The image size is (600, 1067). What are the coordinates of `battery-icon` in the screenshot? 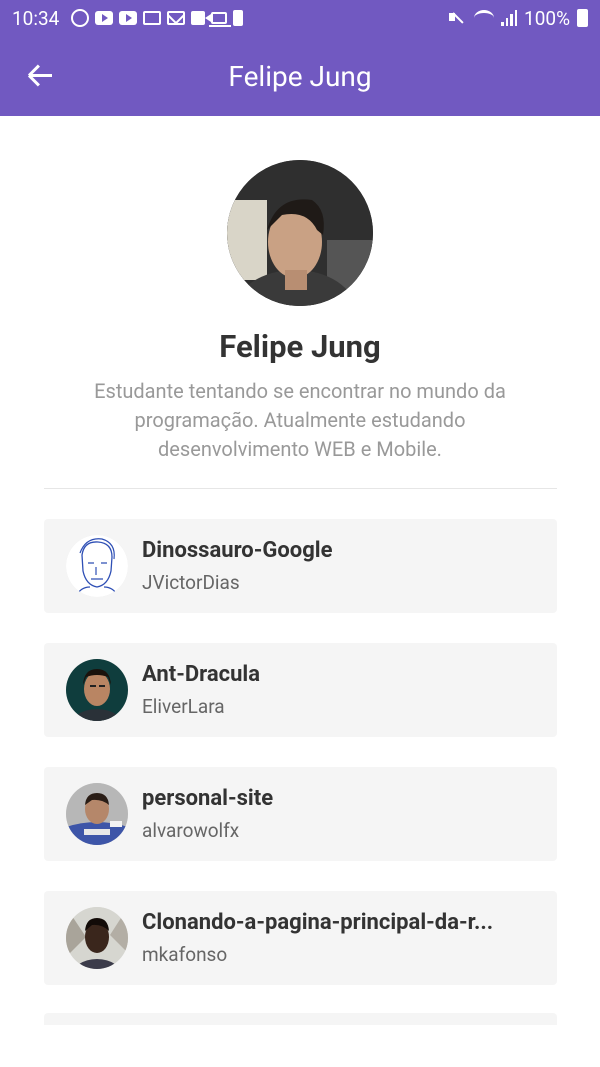 It's located at (582, 18).